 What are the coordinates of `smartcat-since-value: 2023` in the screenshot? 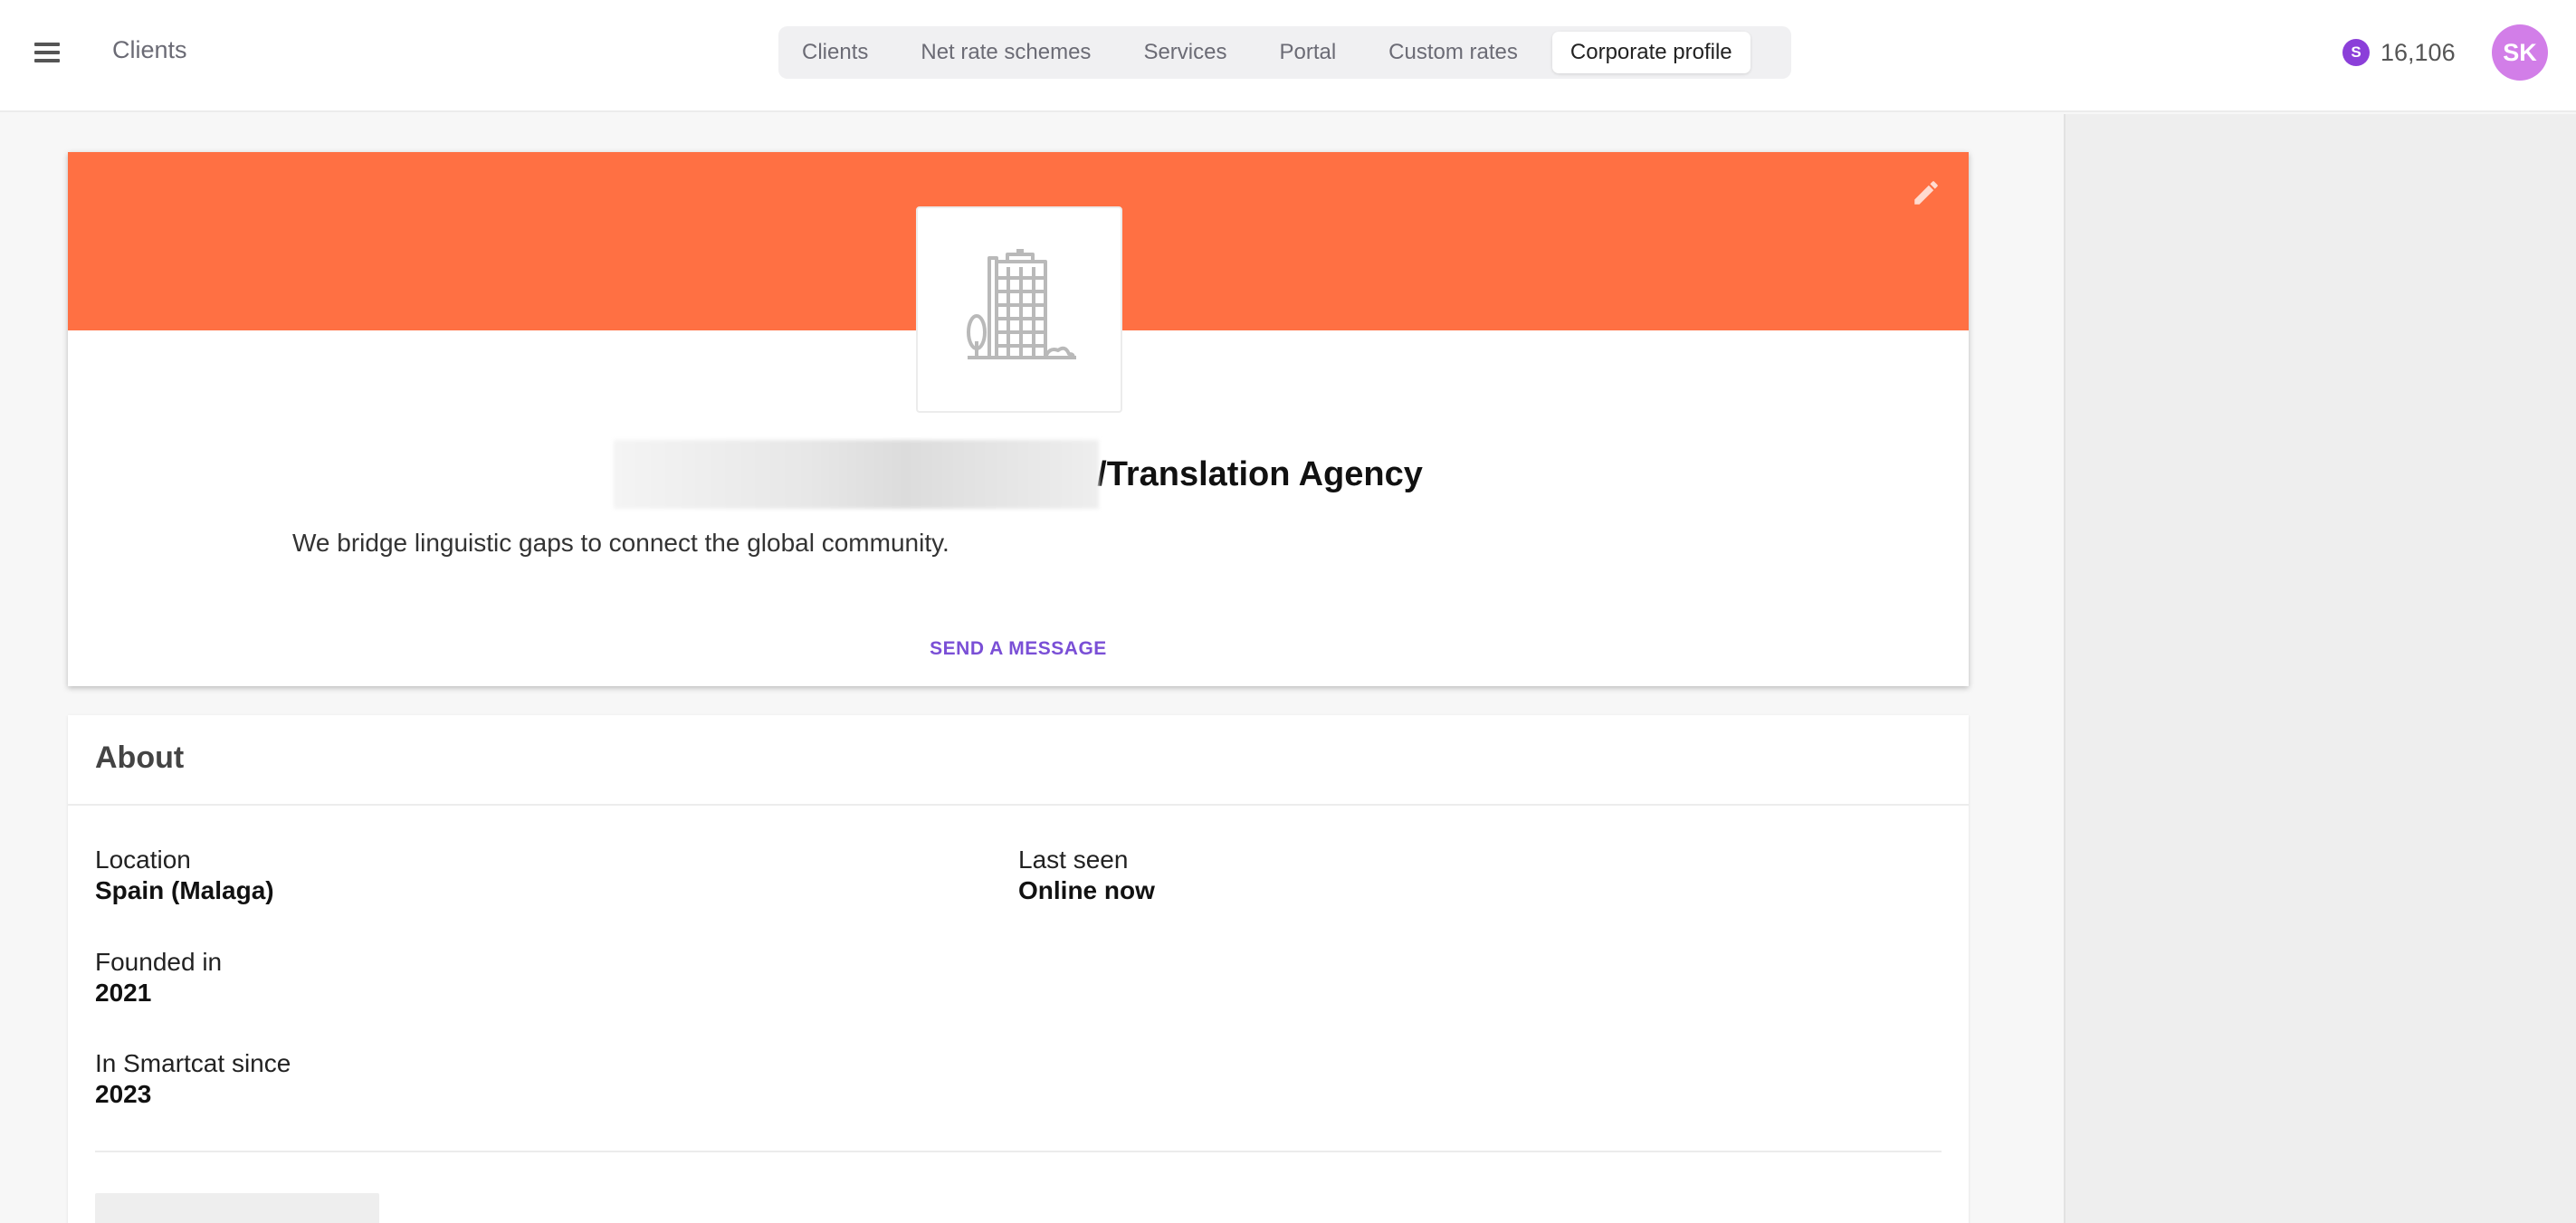 It's located at (124, 1094).